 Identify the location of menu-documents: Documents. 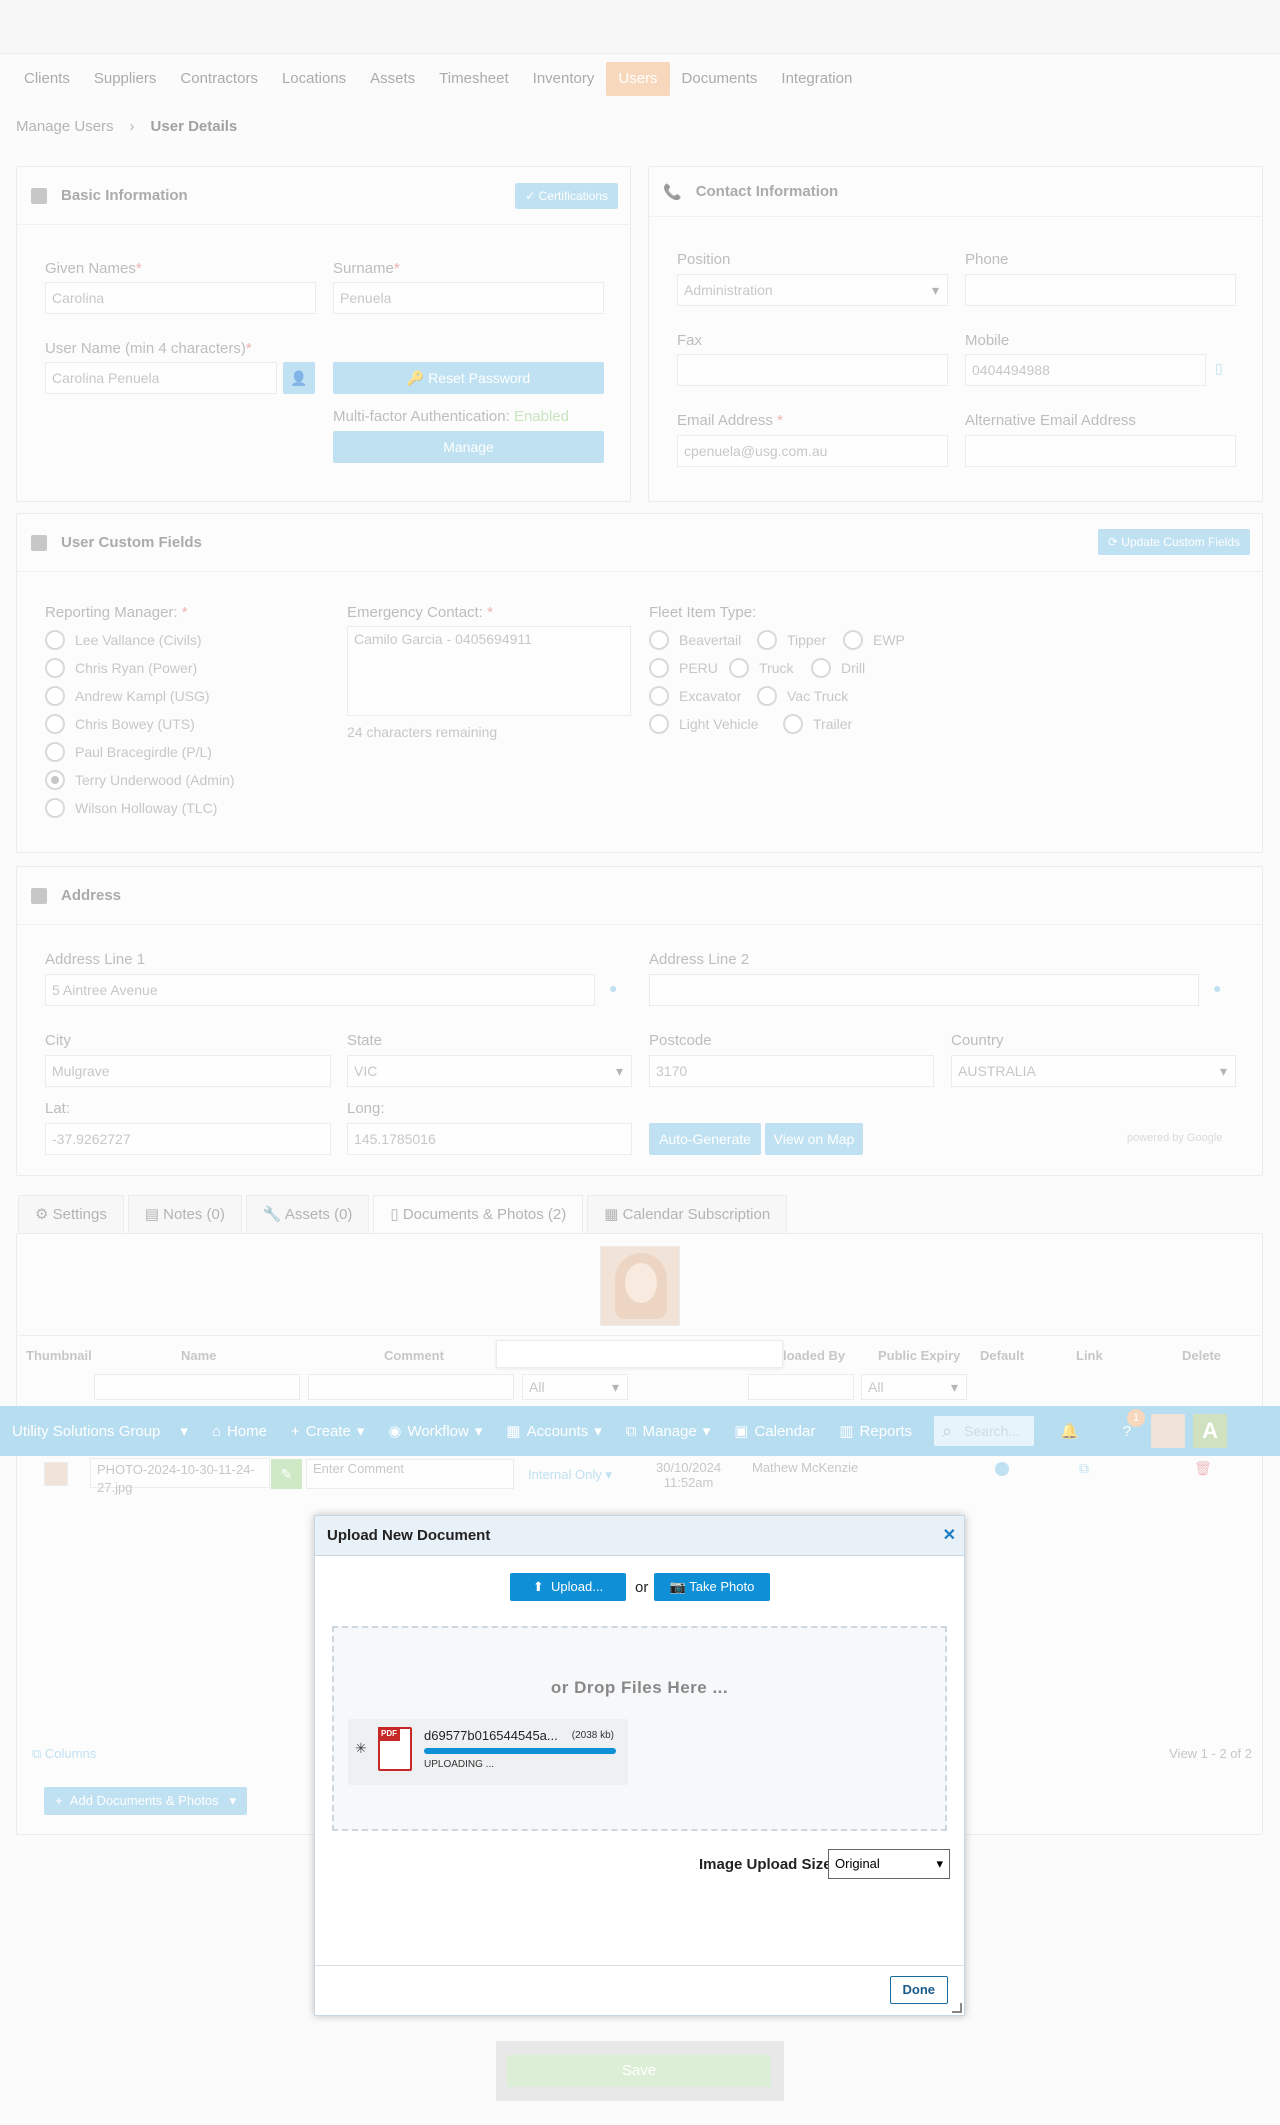
(720, 79).